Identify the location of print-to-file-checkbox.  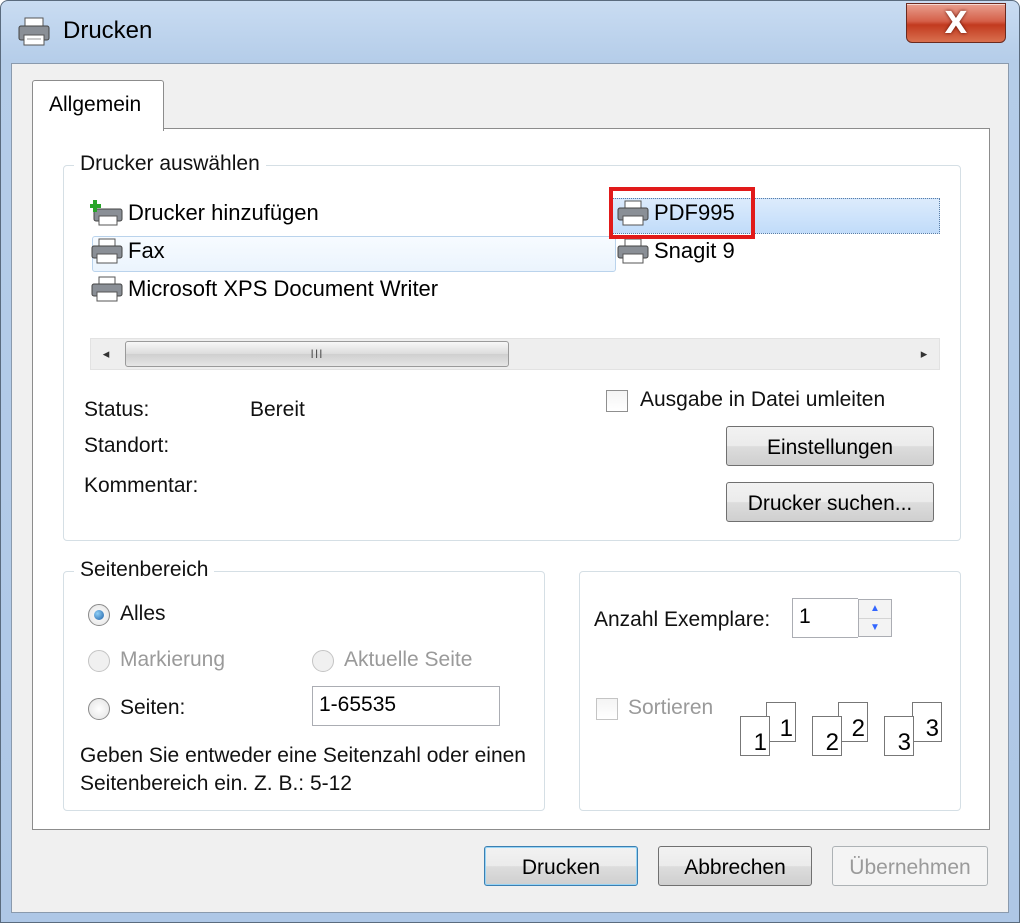
(617, 401).